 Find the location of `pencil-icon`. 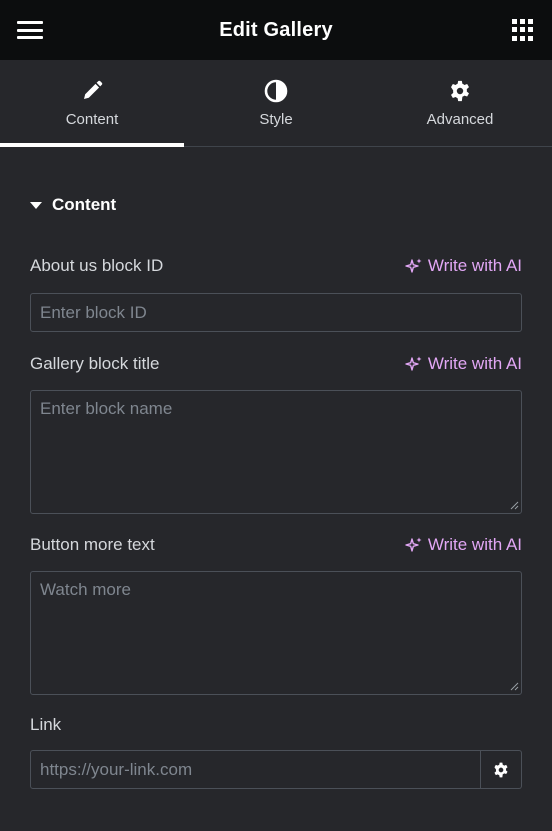

pencil-icon is located at coordinates (92, 91).